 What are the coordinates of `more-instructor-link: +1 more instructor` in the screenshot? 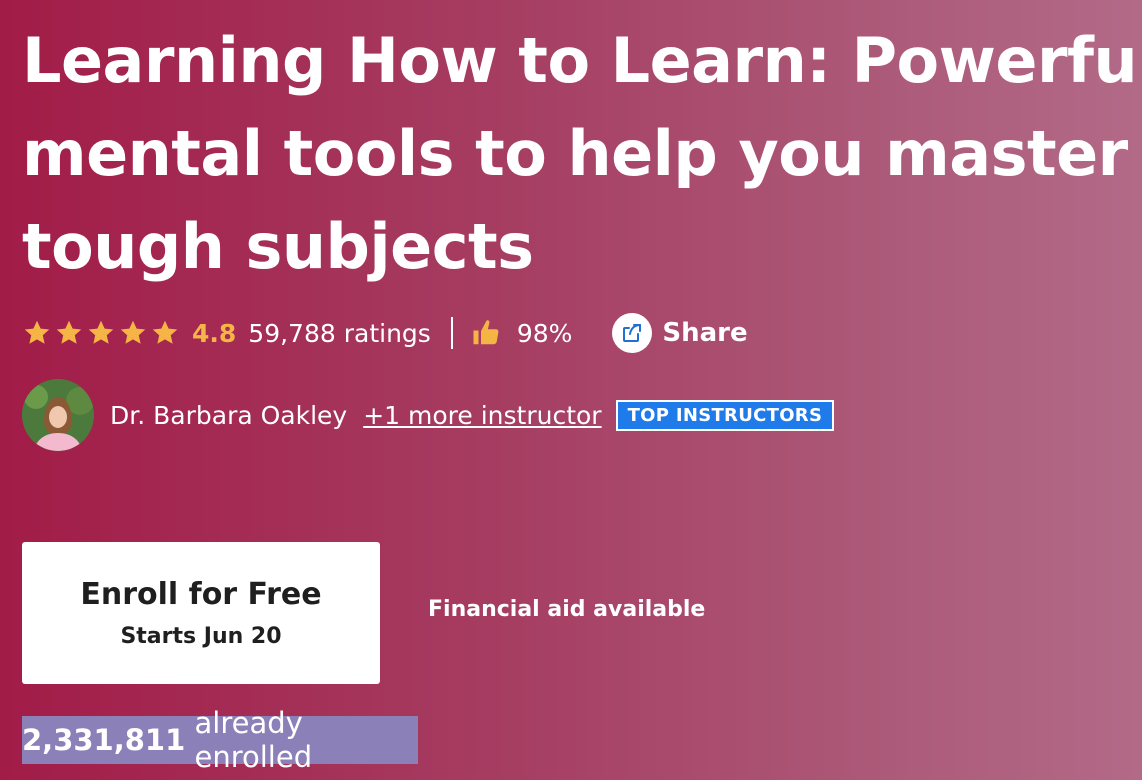 It's located at (482, 415).